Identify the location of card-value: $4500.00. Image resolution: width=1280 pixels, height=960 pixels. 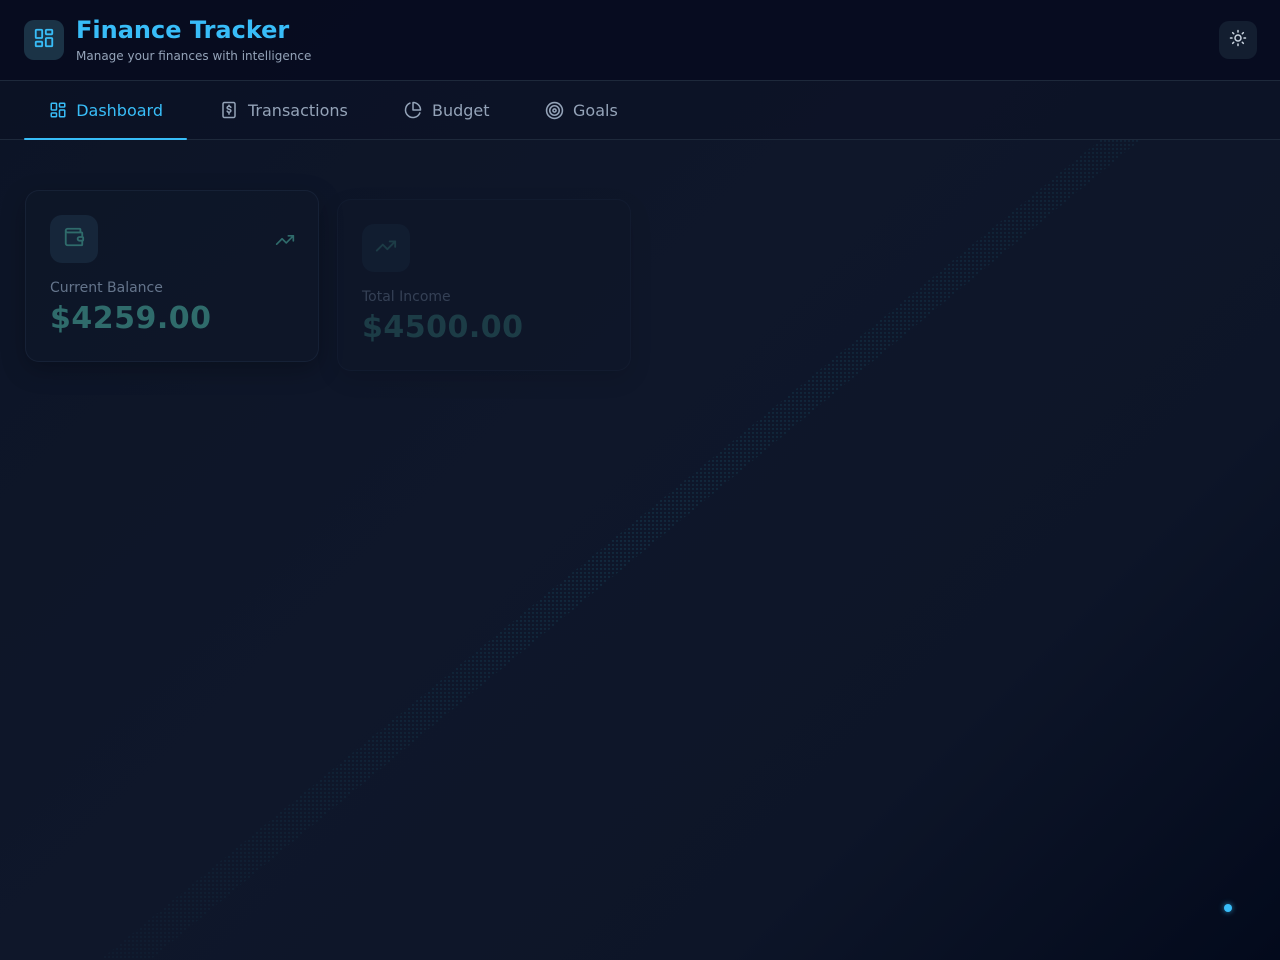
(443, 327).